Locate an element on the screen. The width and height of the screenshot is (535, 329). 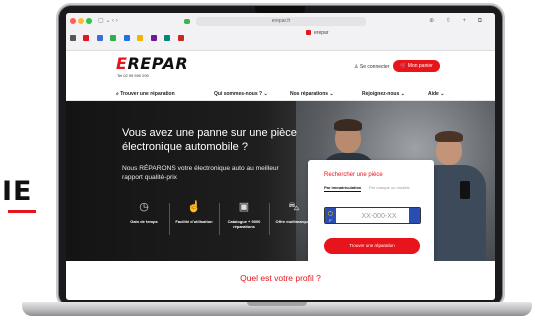
browser-nav-icons: ▢ ⌄ ‹ › is located at coordinates (108, 21).